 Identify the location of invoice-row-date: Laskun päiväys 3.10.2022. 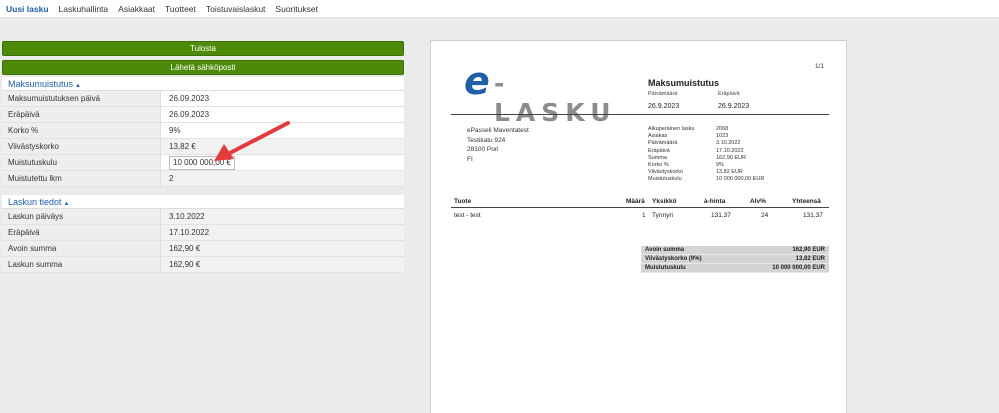
(203, 217).